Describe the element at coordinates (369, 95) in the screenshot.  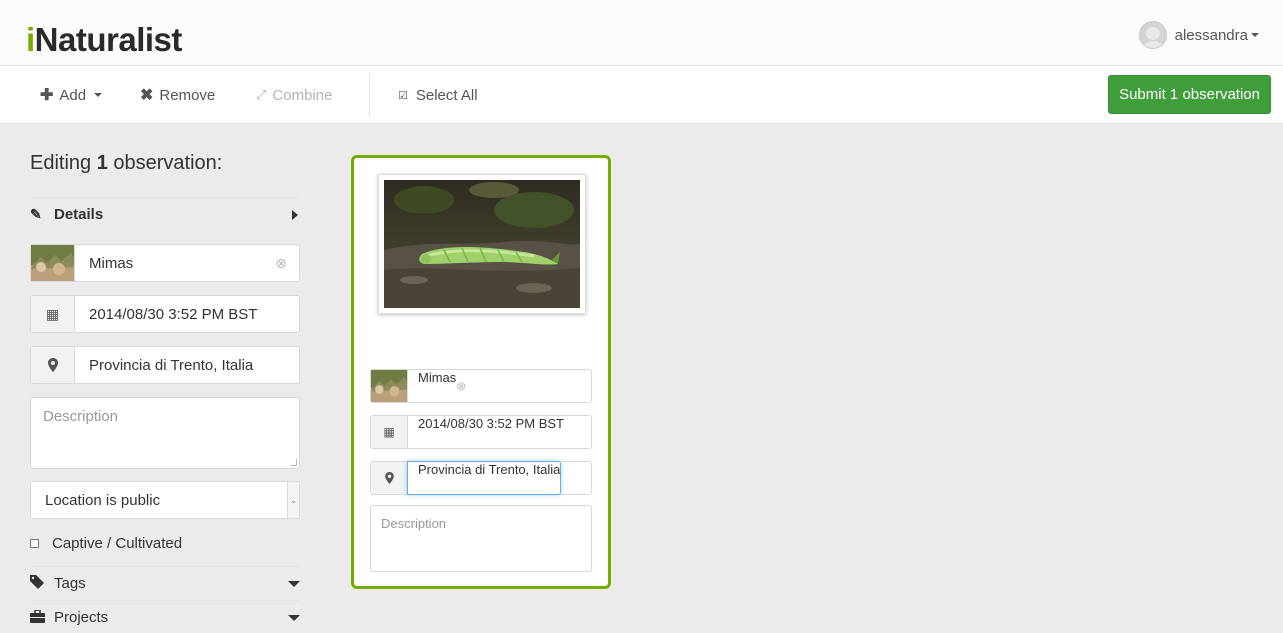
I see `toolbar-divider` at that location.